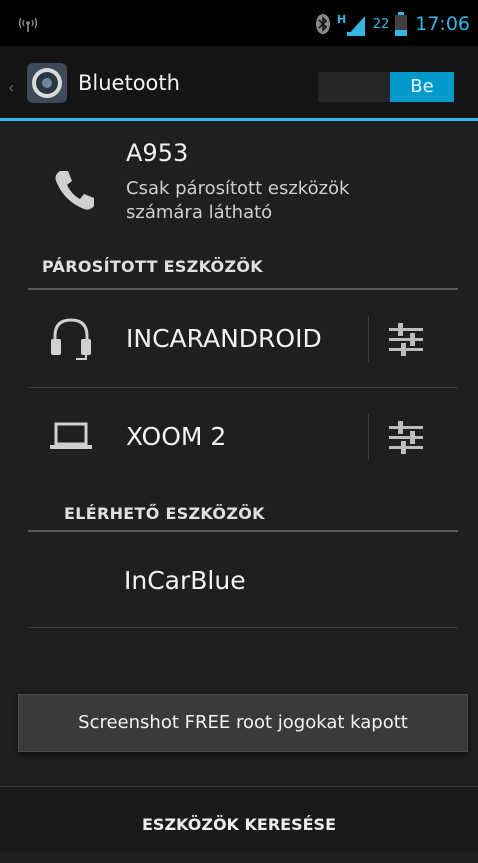 The image size is (478, 863). Describe the element at coordinates (185, 580) in the screenshot. I see `available-device-name: InCarBlue` at that location.